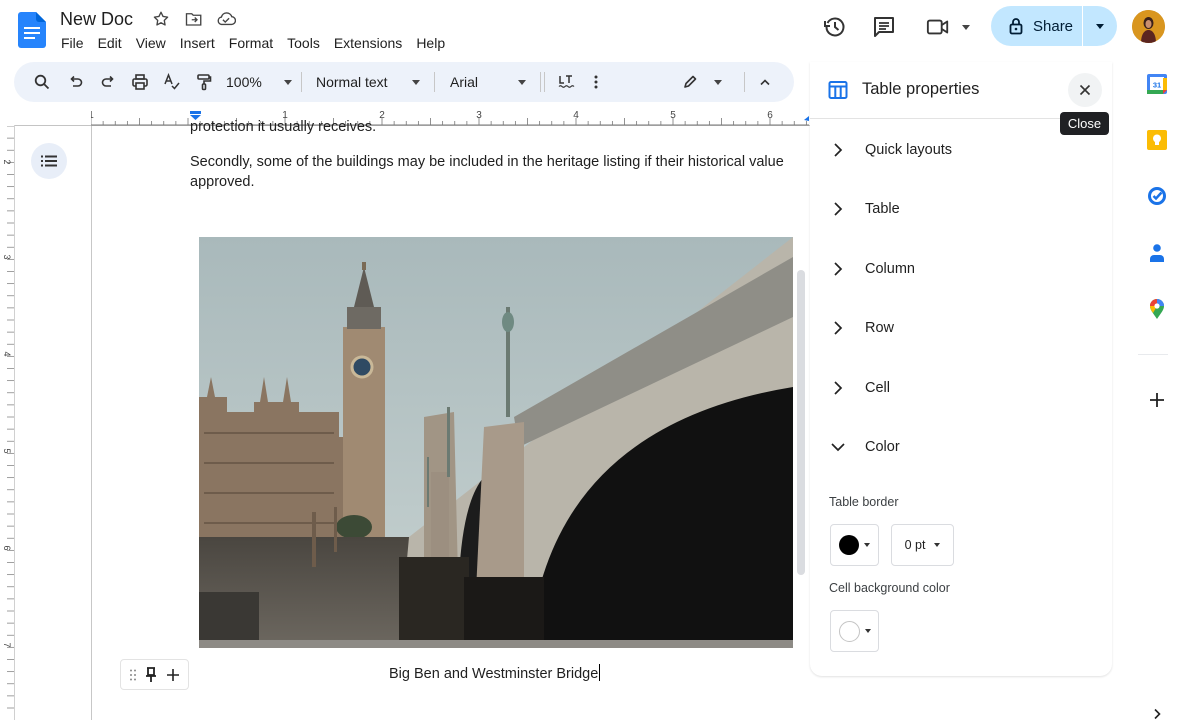  Describe the element at coordinates (1157, 253) in the screenshot. I see `contacts-icon` at that location.